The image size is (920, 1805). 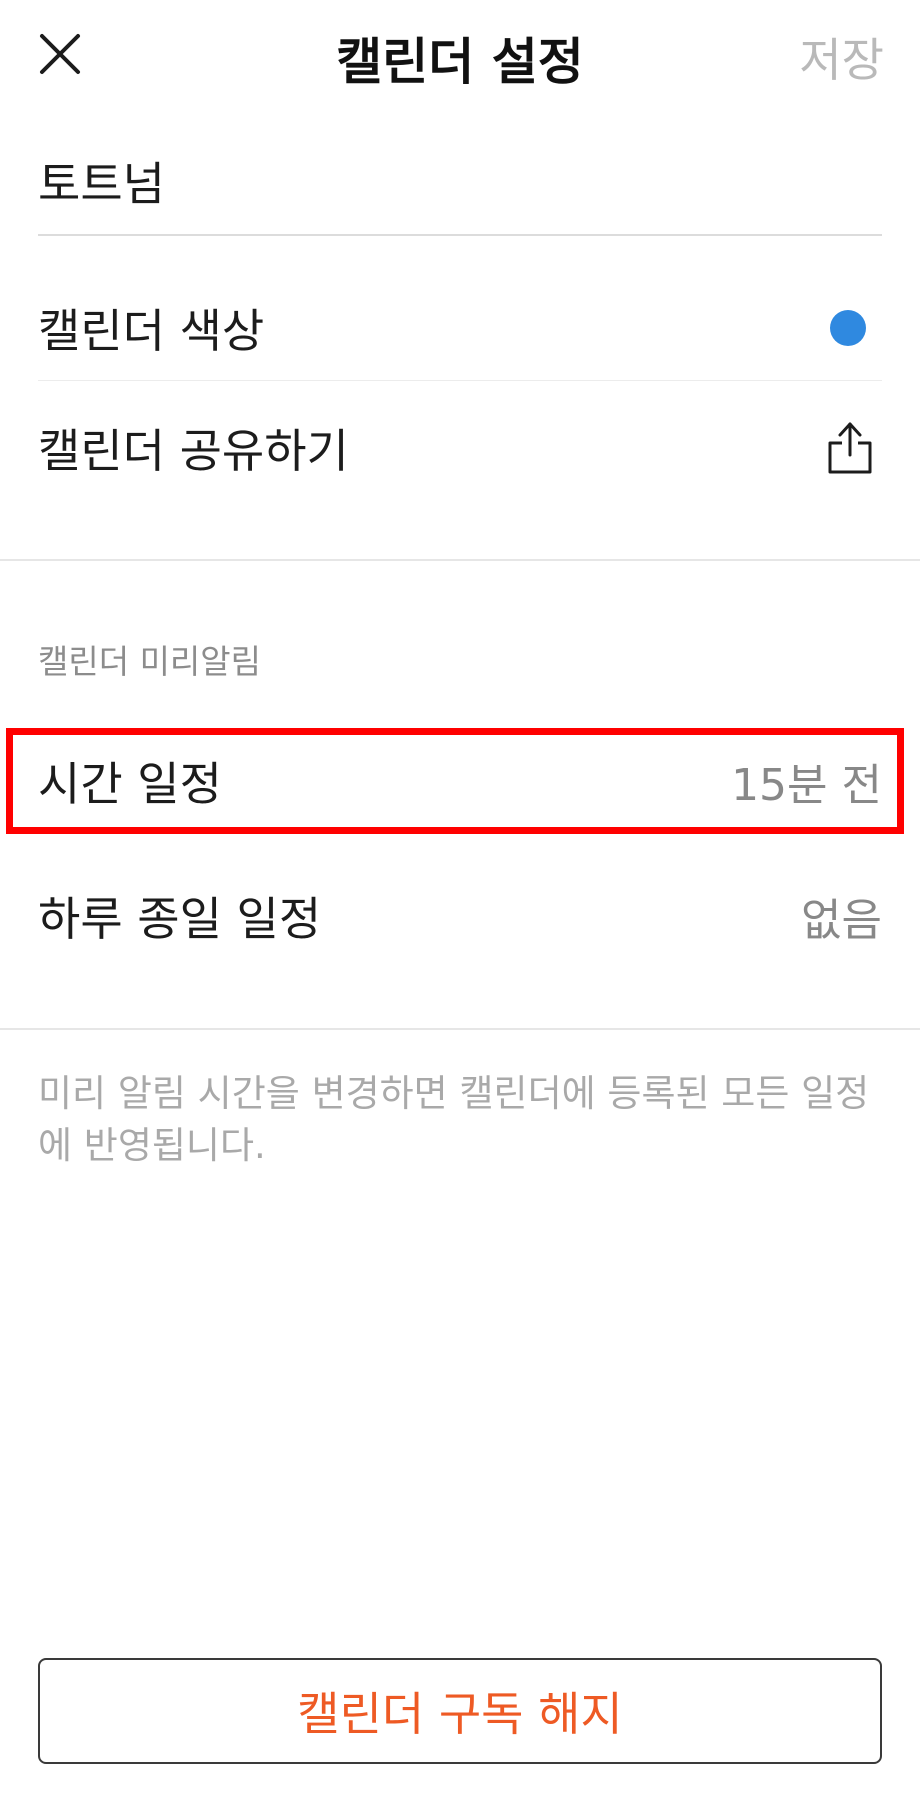 I want to click on close-icon, so click(x=60, y=54).